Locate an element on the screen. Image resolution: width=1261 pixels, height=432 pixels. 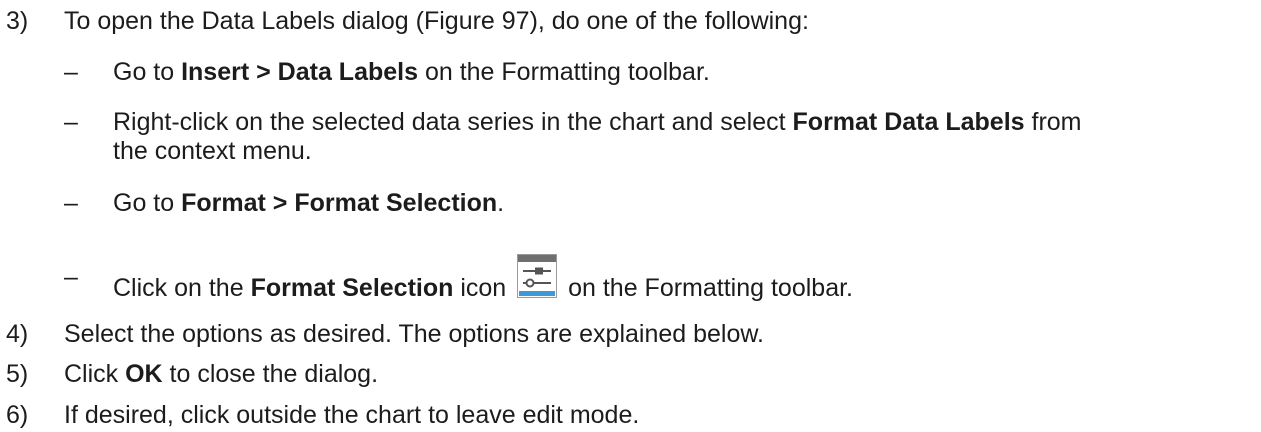
bullet-text: Click on the is located at coordinates (182, 288).